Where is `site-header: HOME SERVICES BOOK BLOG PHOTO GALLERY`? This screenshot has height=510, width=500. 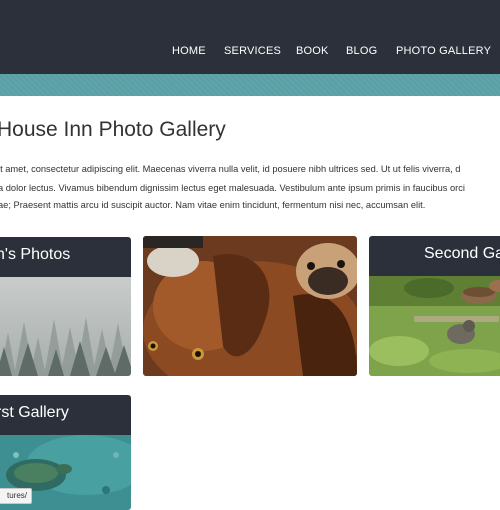
site-header: HOME SERVICES BOOK BLOG PHOTO GALLERY is located at coordinates (250, 37).